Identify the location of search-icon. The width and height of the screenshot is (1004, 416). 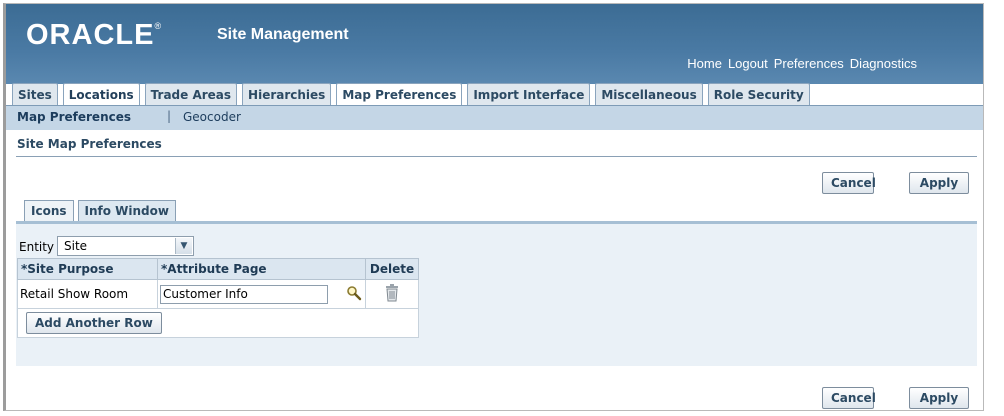
(354, 294).